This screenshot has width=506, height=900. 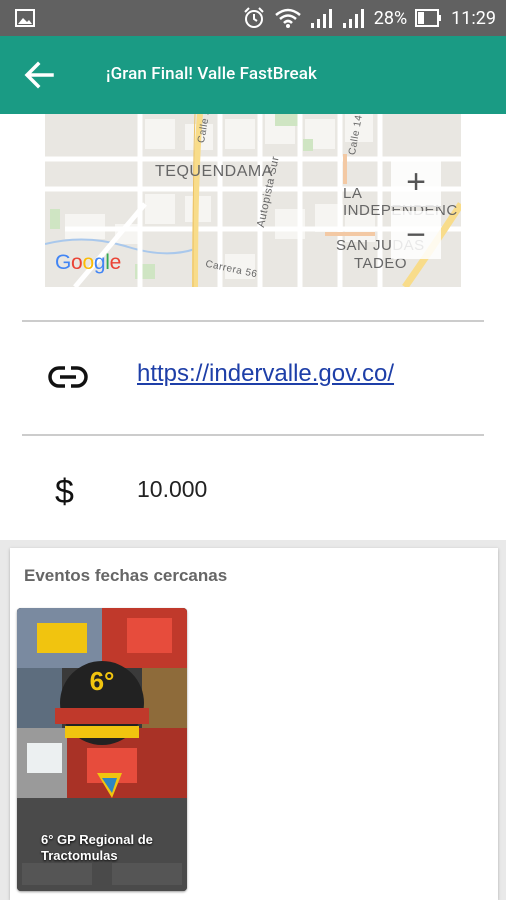 What do you see at coordinates (390, 18) in the screenshot?
I see `battery-percent: 28%` at bounding box center [390, 18].